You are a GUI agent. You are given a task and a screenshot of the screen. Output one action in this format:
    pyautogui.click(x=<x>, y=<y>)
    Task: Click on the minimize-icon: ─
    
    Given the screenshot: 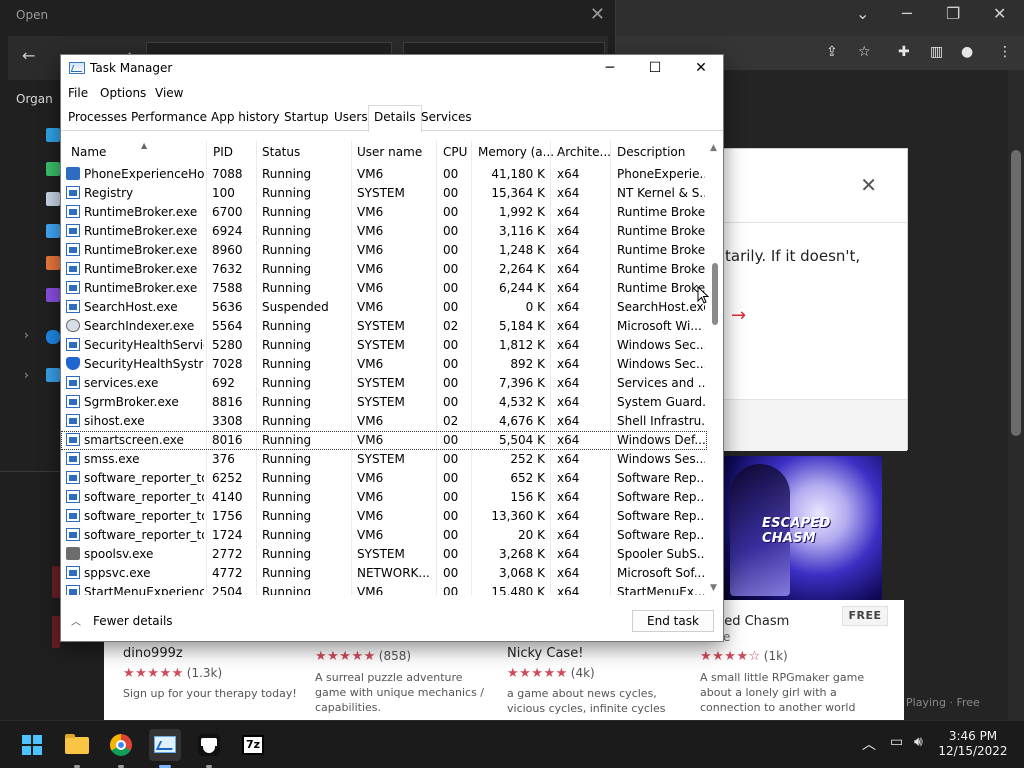 What is the action you would take?
    pyautogui.click(x=610, y=69)
    